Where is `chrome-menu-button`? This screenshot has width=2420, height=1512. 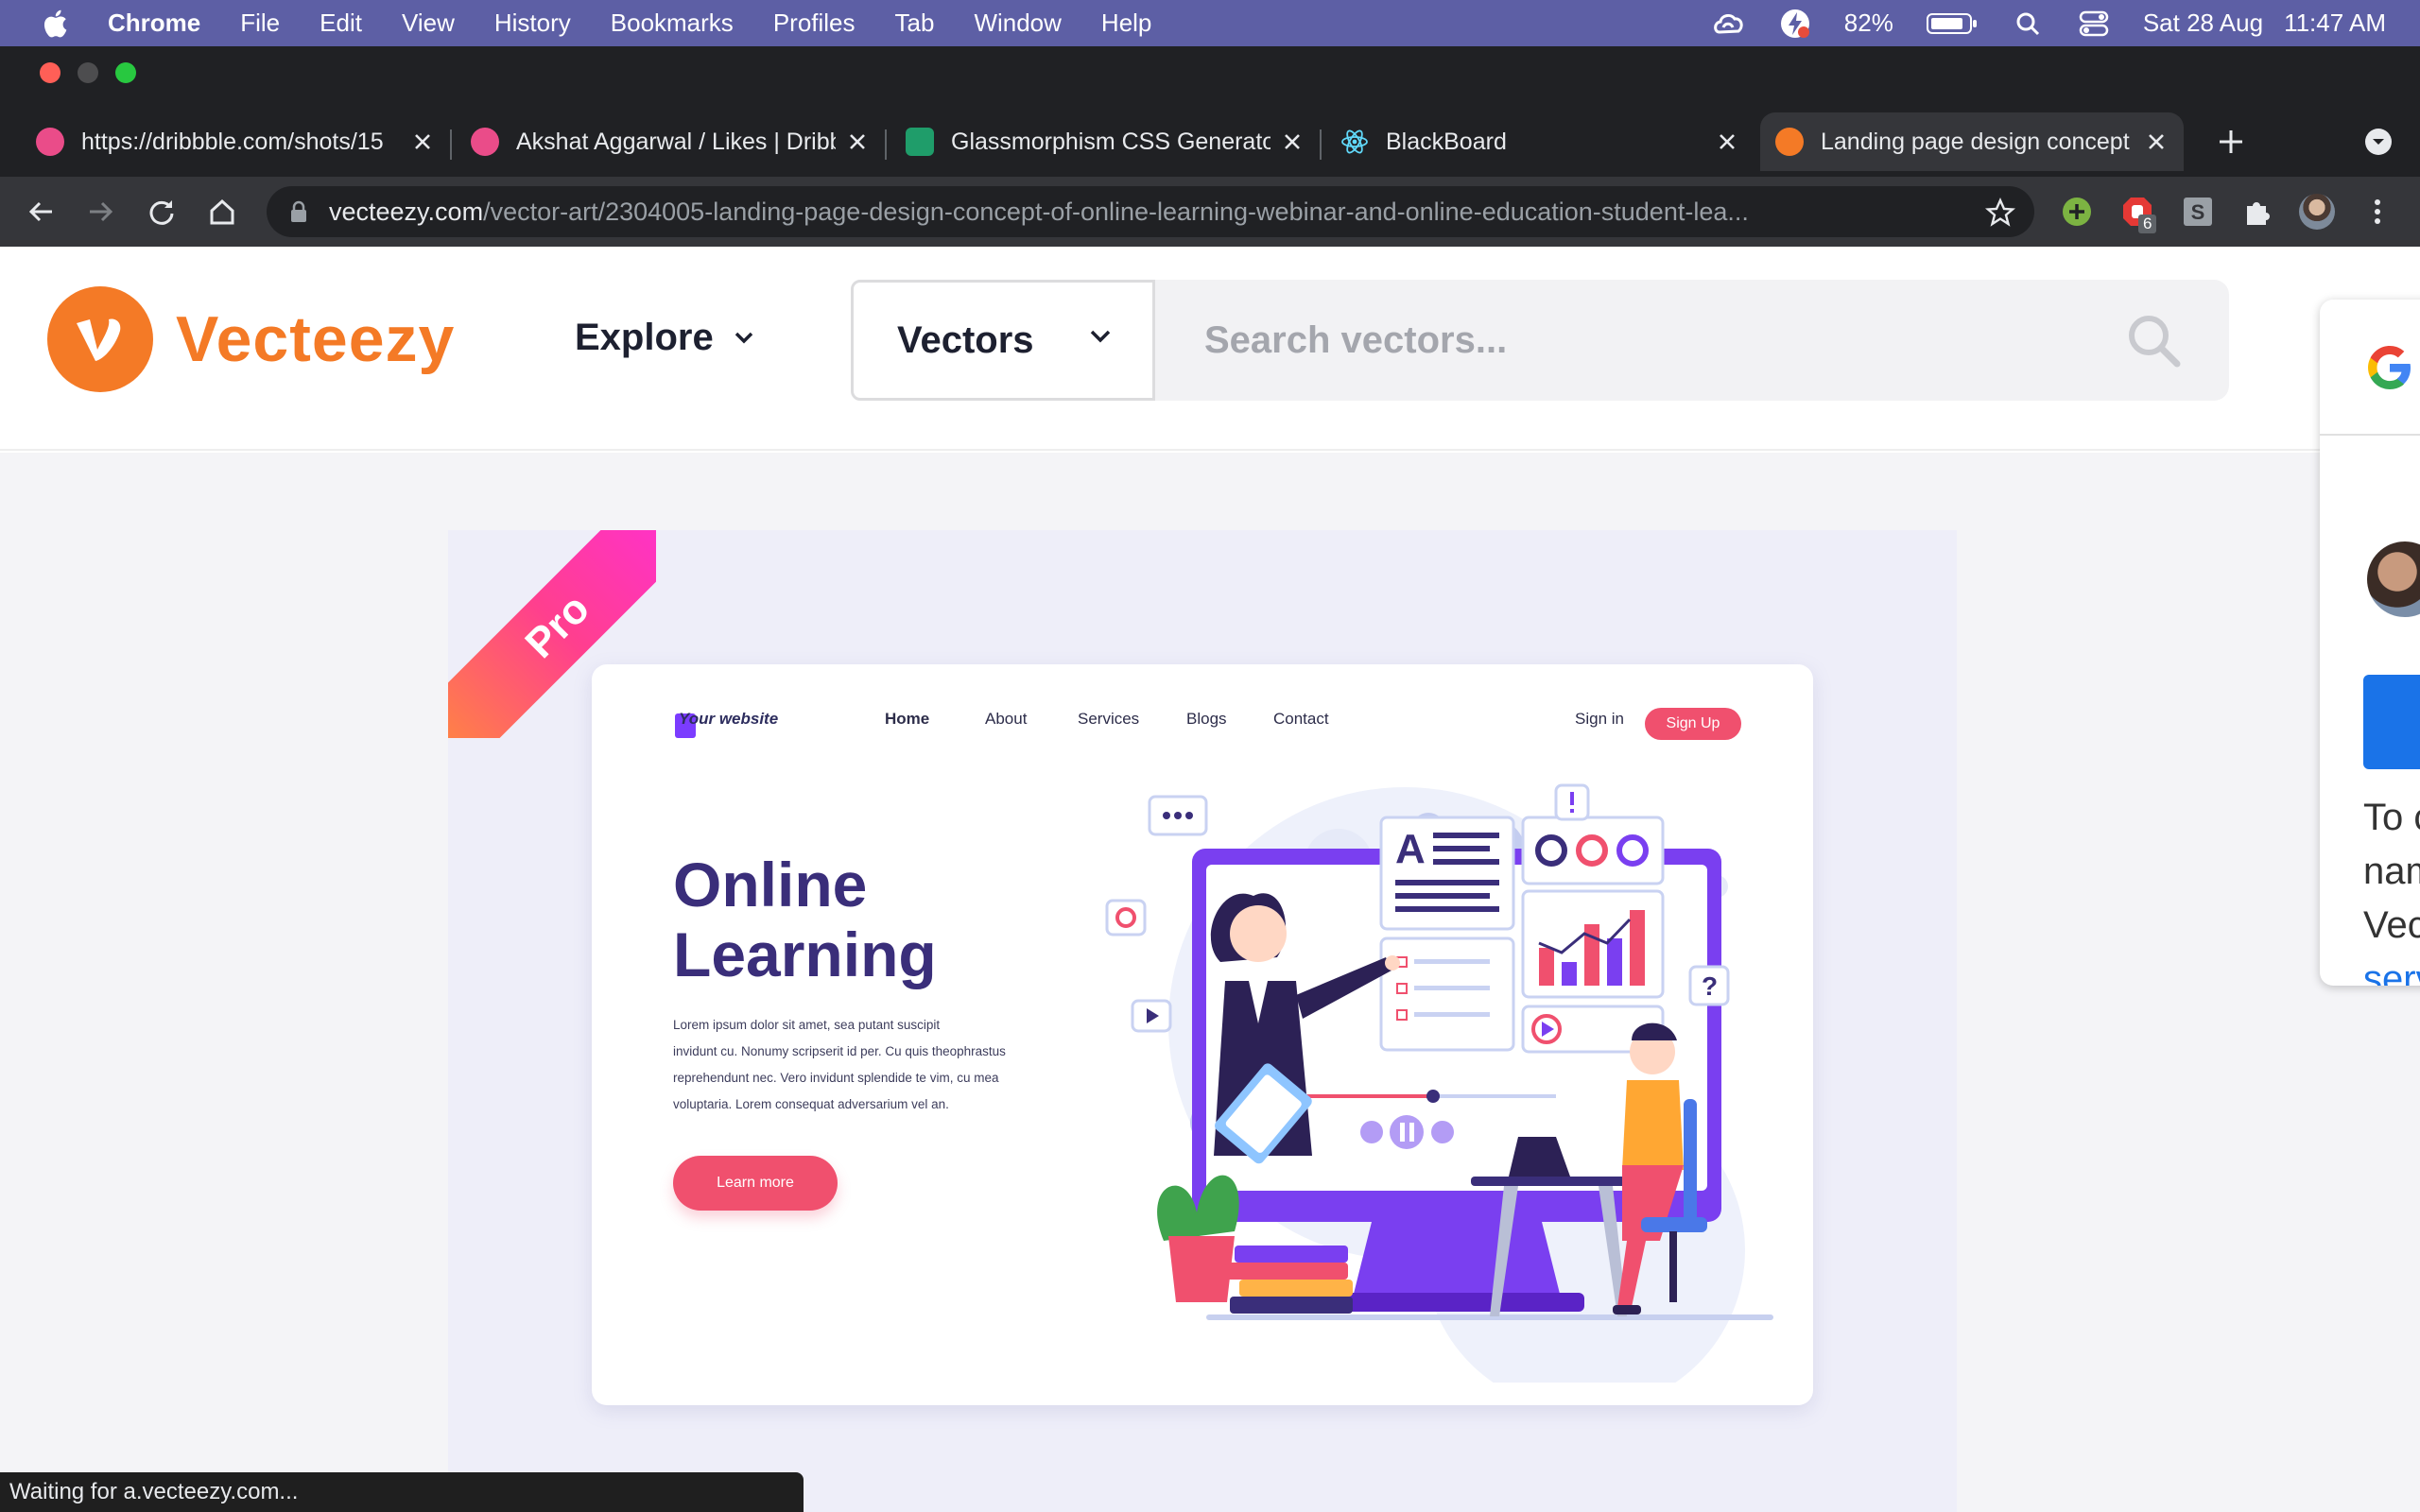 chrome-menu-button is located at coordinates (2377, 212).